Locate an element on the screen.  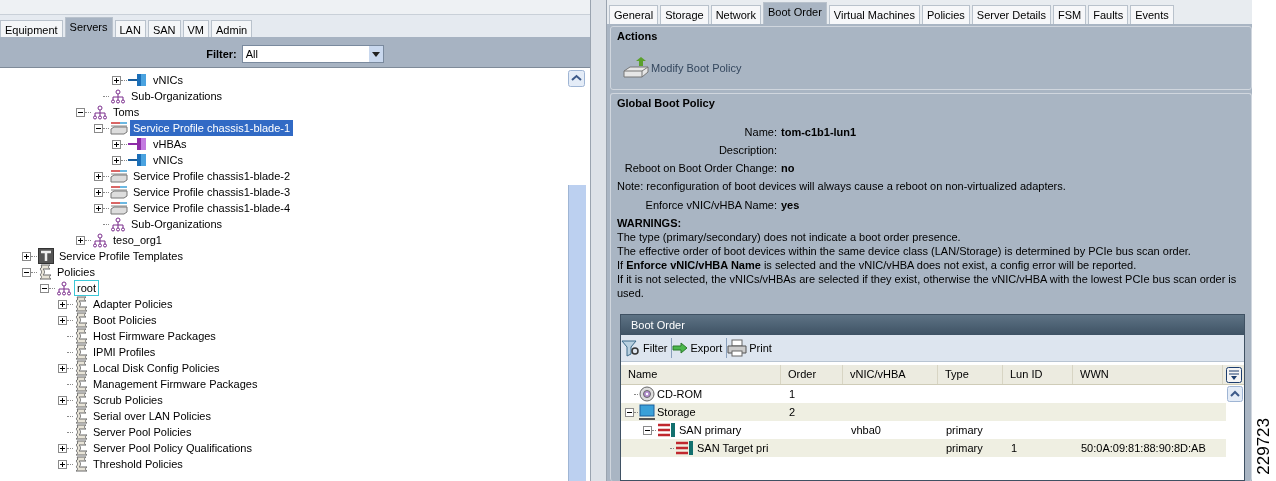
toolbar-button: Print is located at coordinates (751, 348).